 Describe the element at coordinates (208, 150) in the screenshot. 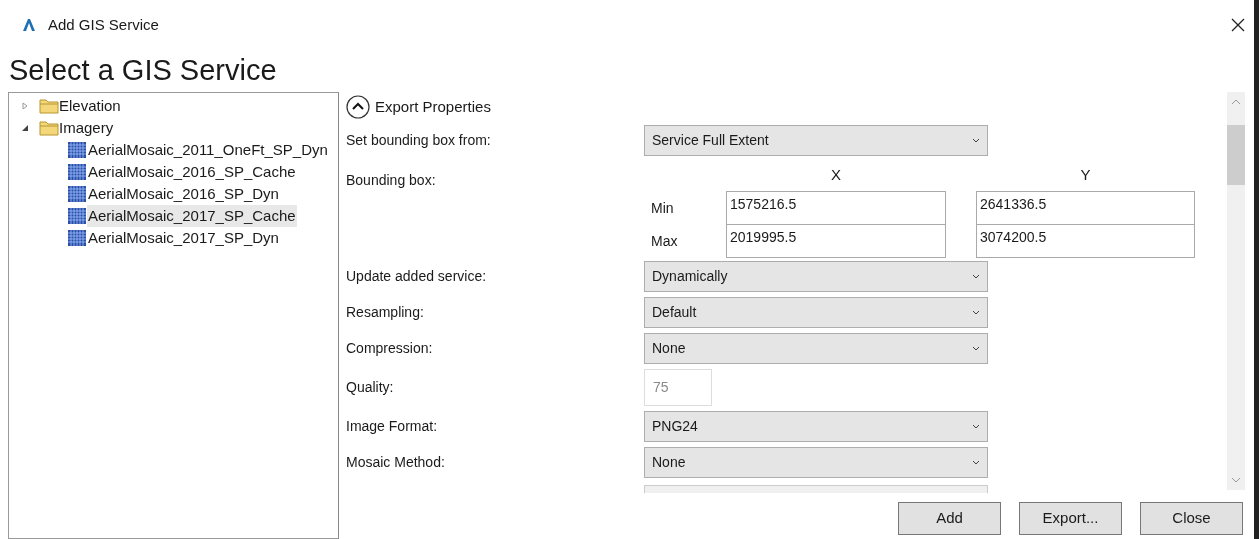

I see `tree-item: AerialMosaic_2011_OneFt_SP_Dyn` at that location.